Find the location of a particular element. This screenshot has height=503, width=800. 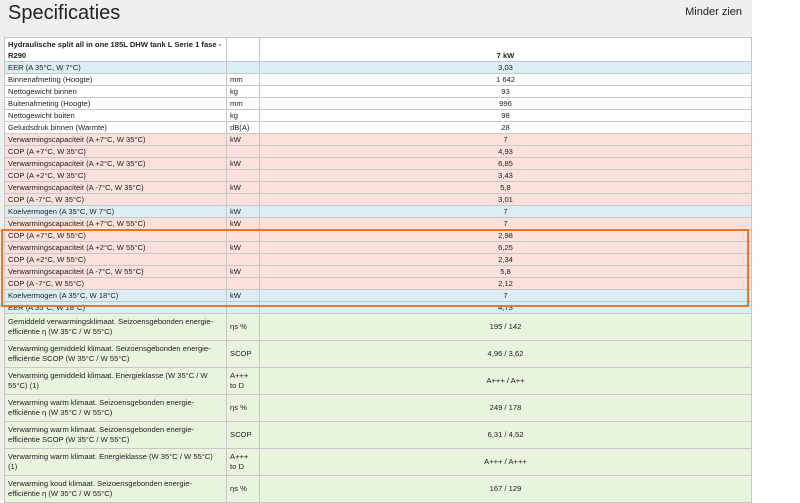

spec-value: 2,34 is located at coordinates (505, 259).